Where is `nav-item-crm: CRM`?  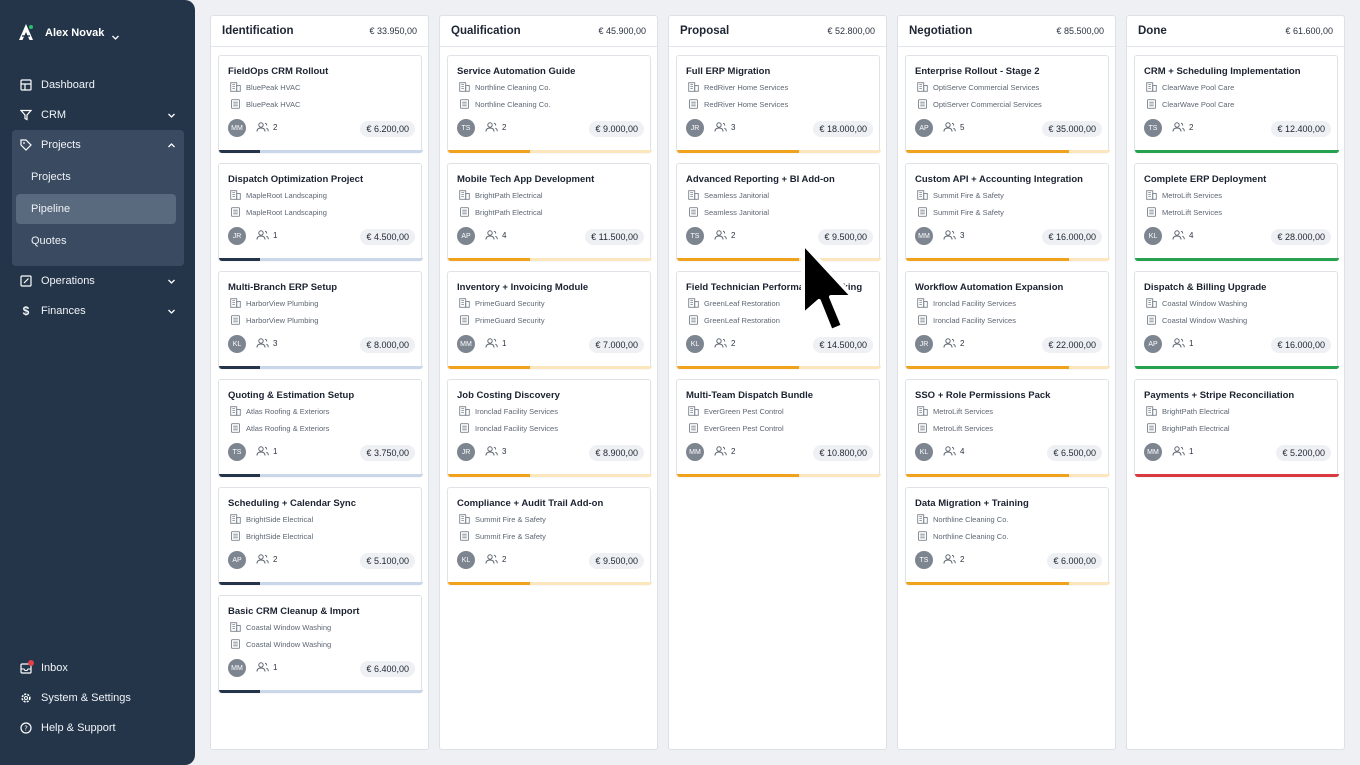 nav-item-crm: CRM is located at coordinates (98, 115).